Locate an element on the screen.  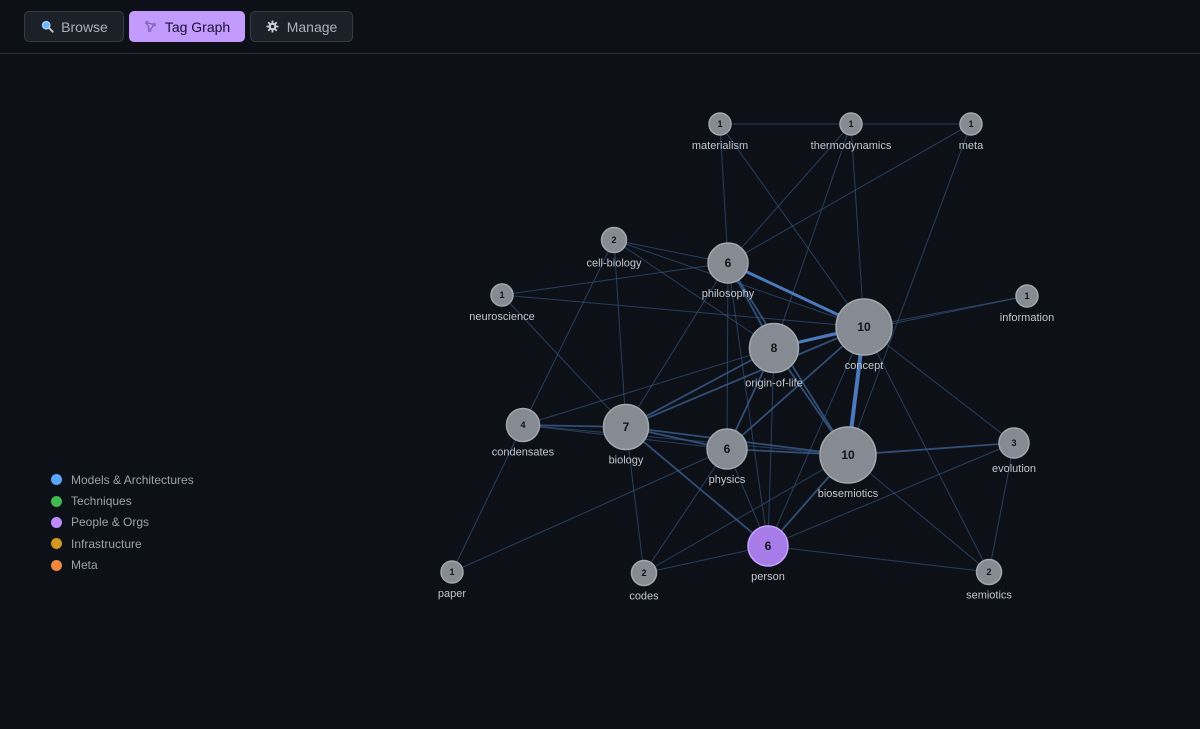
node-label: condensates is located at coordinates (523, 453).